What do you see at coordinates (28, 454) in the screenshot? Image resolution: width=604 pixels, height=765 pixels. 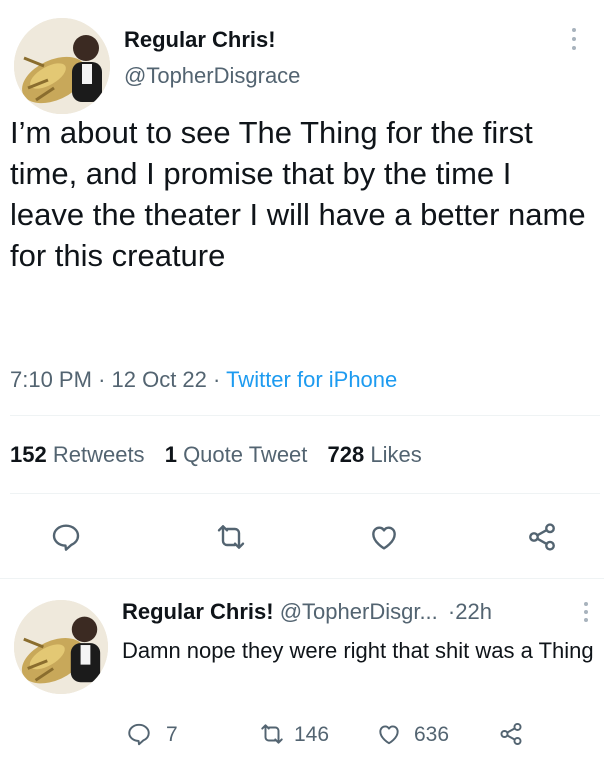 I see `retweets-count: 152` at bounding box center [28, 454].